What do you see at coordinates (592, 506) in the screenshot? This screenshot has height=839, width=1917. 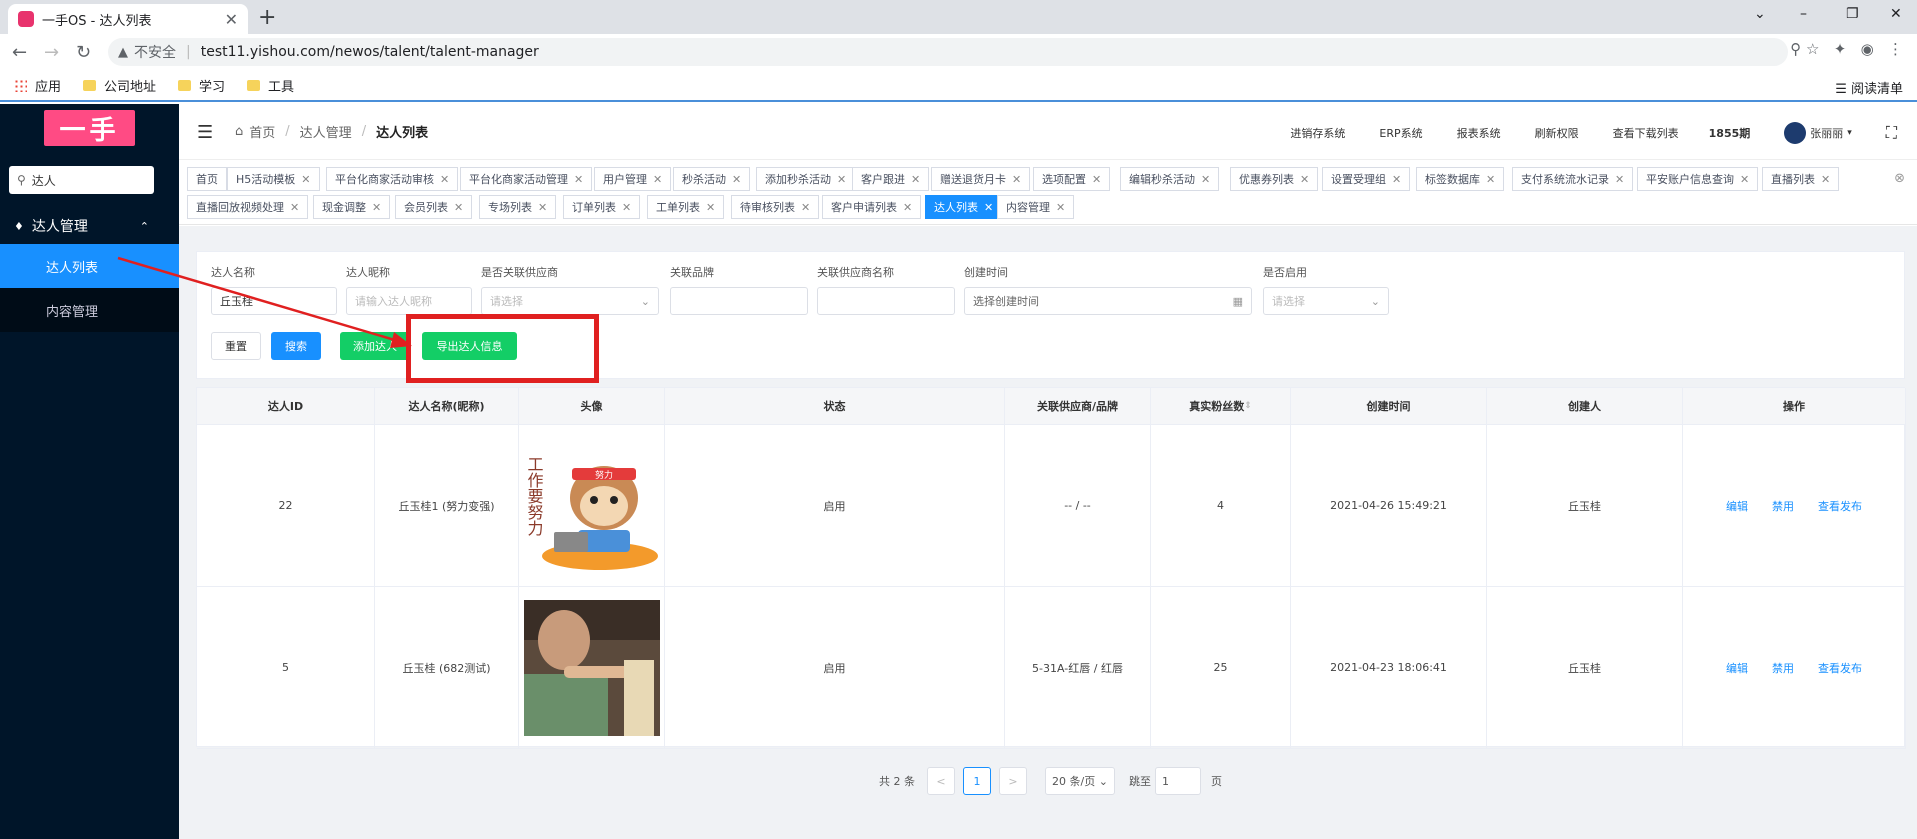 I see `avatar-monkey-sticker: 工作要努力 努力` at bounding box center [592, 506].